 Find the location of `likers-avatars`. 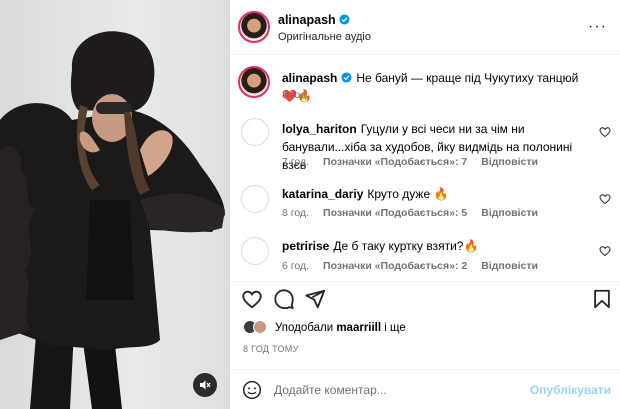

likers-avatars is located at coordinates (256, 327).